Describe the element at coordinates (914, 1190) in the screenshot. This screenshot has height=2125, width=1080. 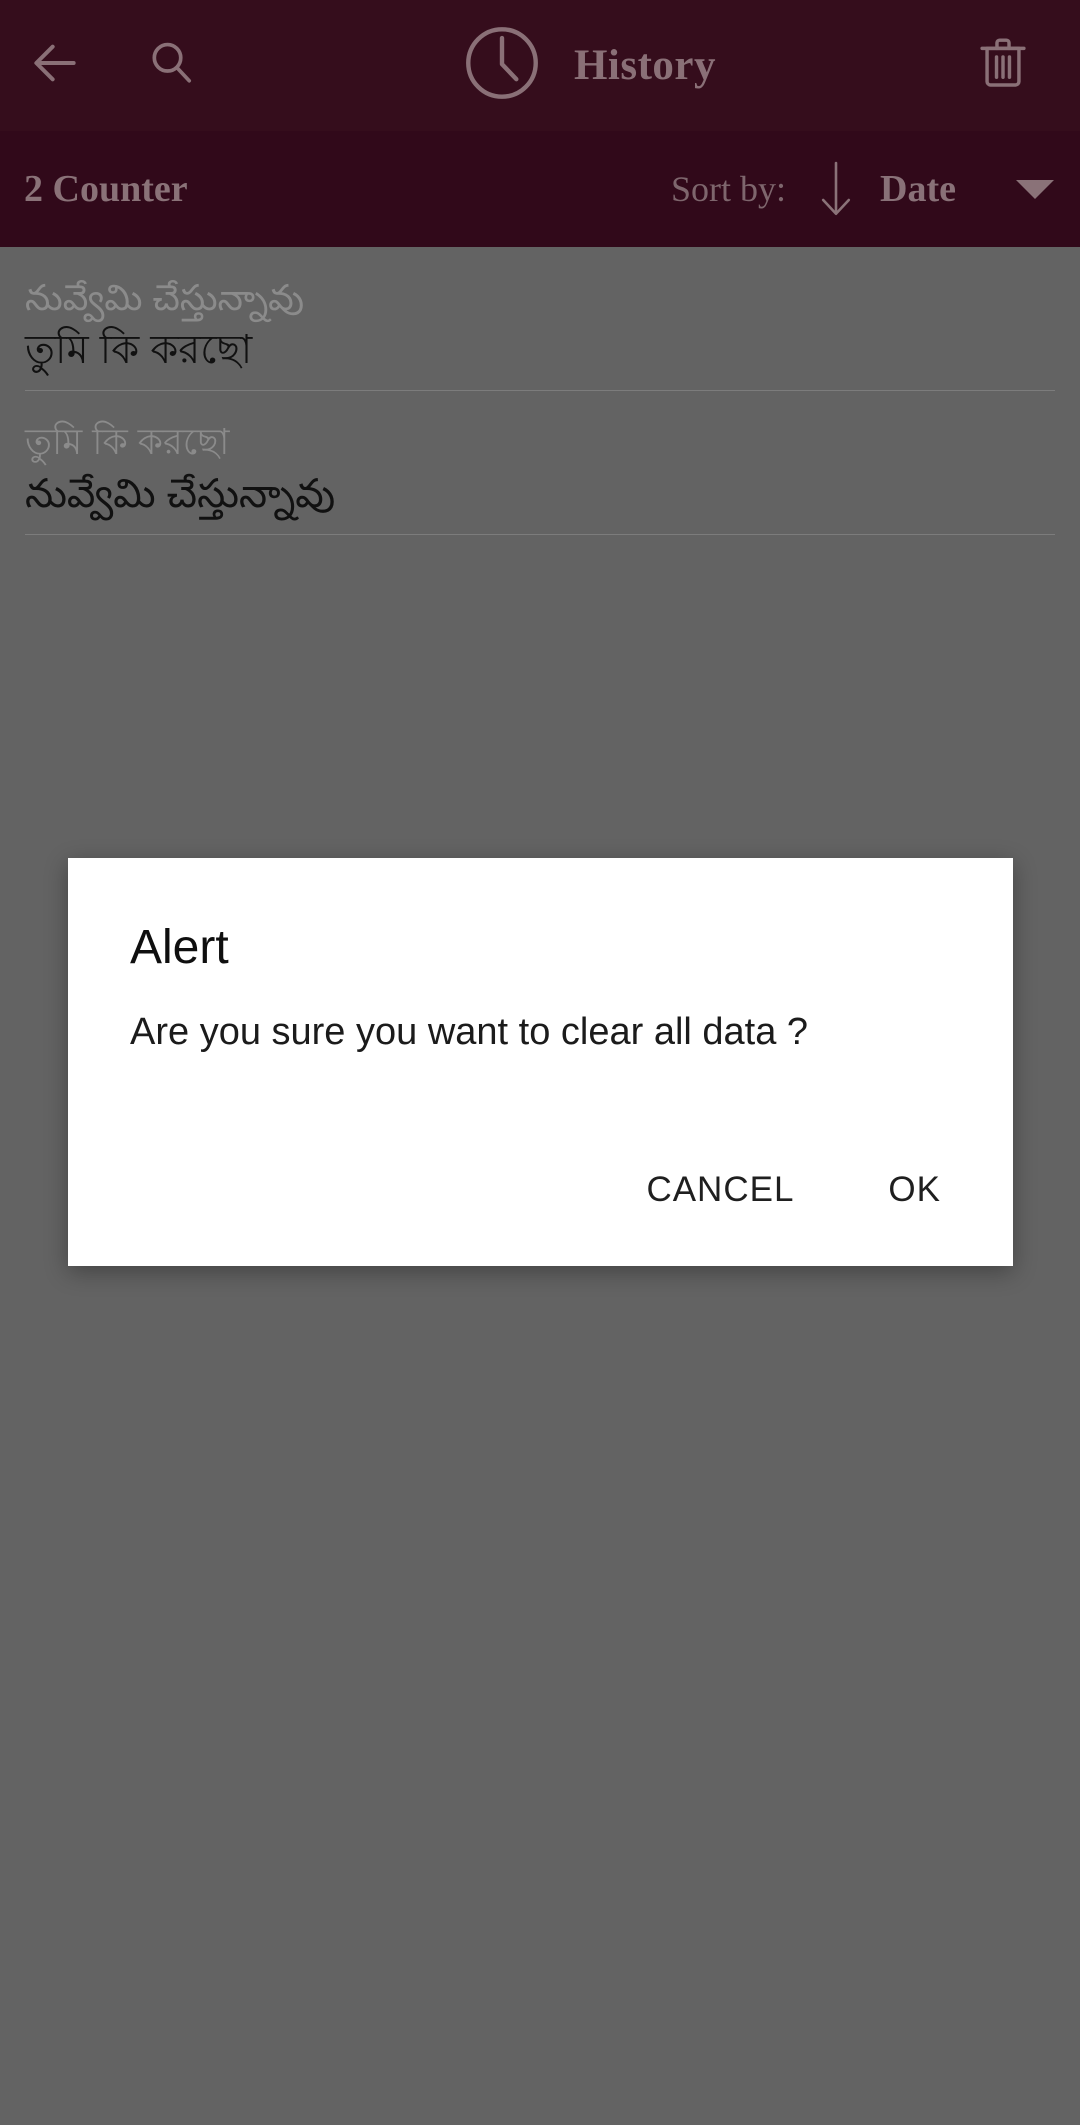
I see `ok-button: OK` at that location.